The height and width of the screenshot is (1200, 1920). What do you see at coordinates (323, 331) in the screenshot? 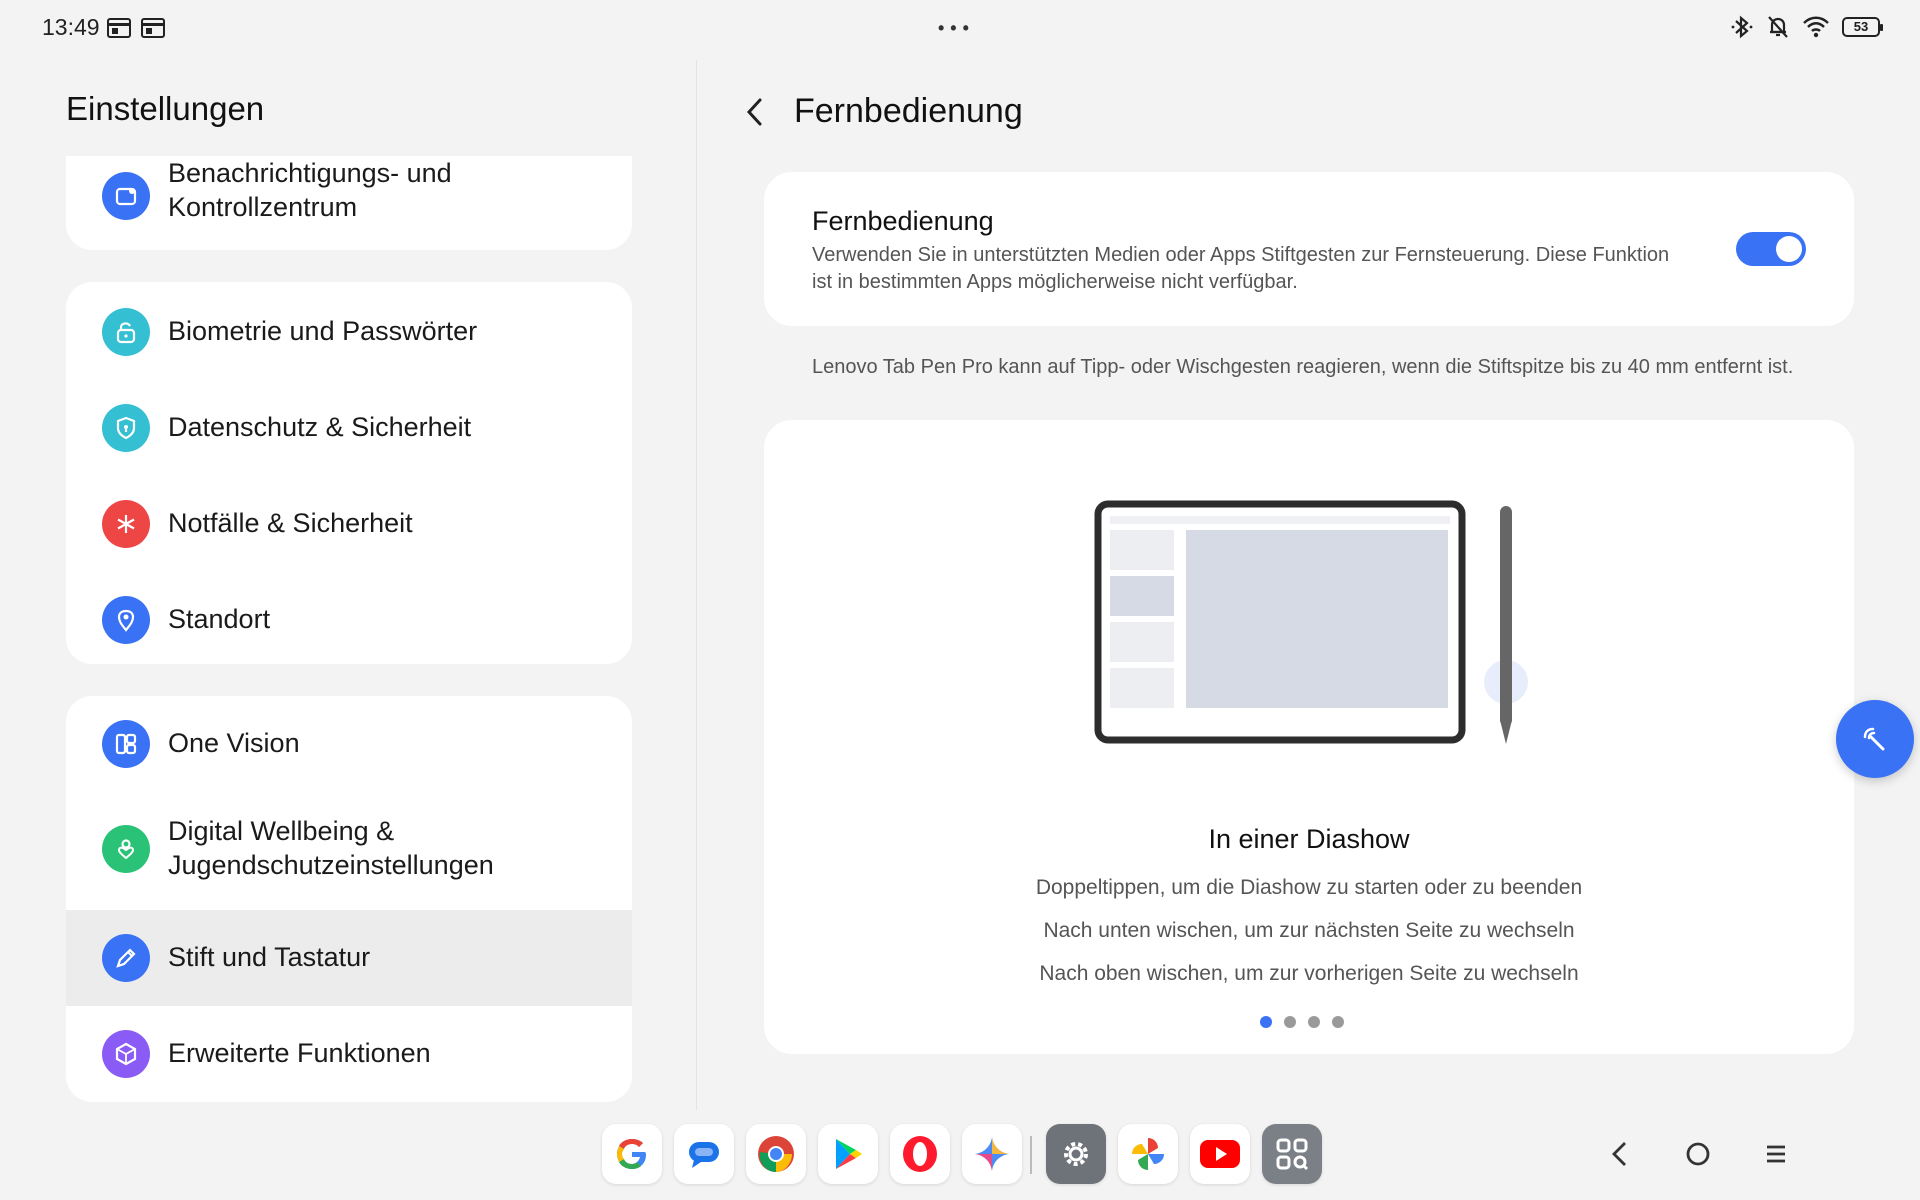
I see `sidebar-item-label: Biometrie und Passwörter` at bounding box center [323, 331].